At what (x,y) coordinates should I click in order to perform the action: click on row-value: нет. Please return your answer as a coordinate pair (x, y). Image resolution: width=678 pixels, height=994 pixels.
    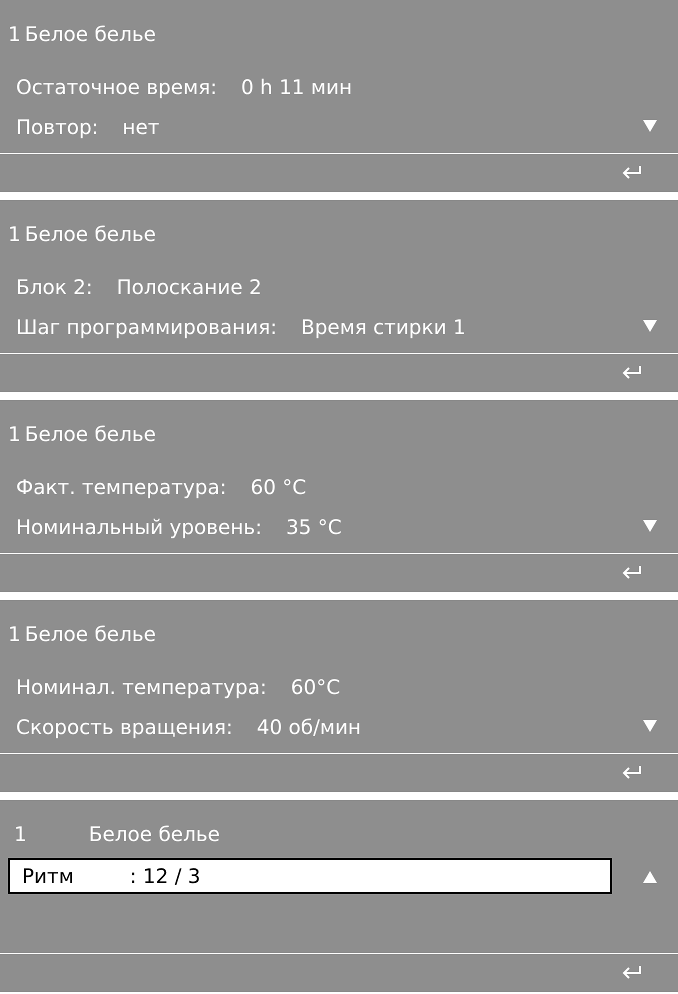
    Looking at the image, I should click on (141, 127).